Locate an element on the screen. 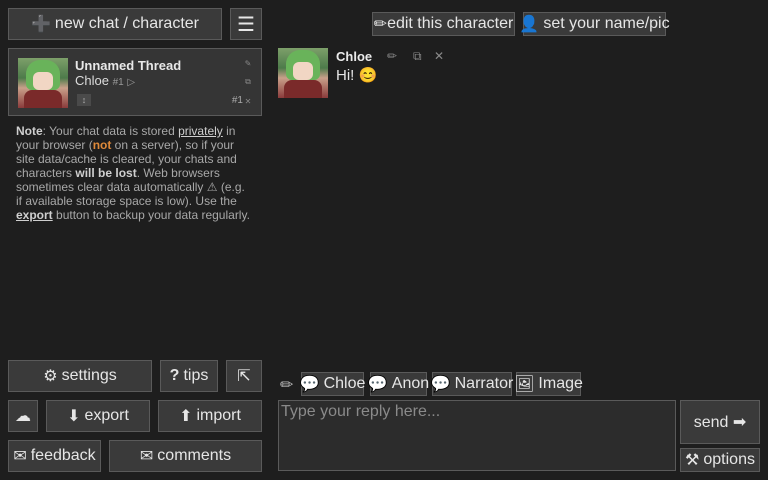 The height and width of the screenshot is (480, 768). message-avatar is located at coordinates (303, 73).